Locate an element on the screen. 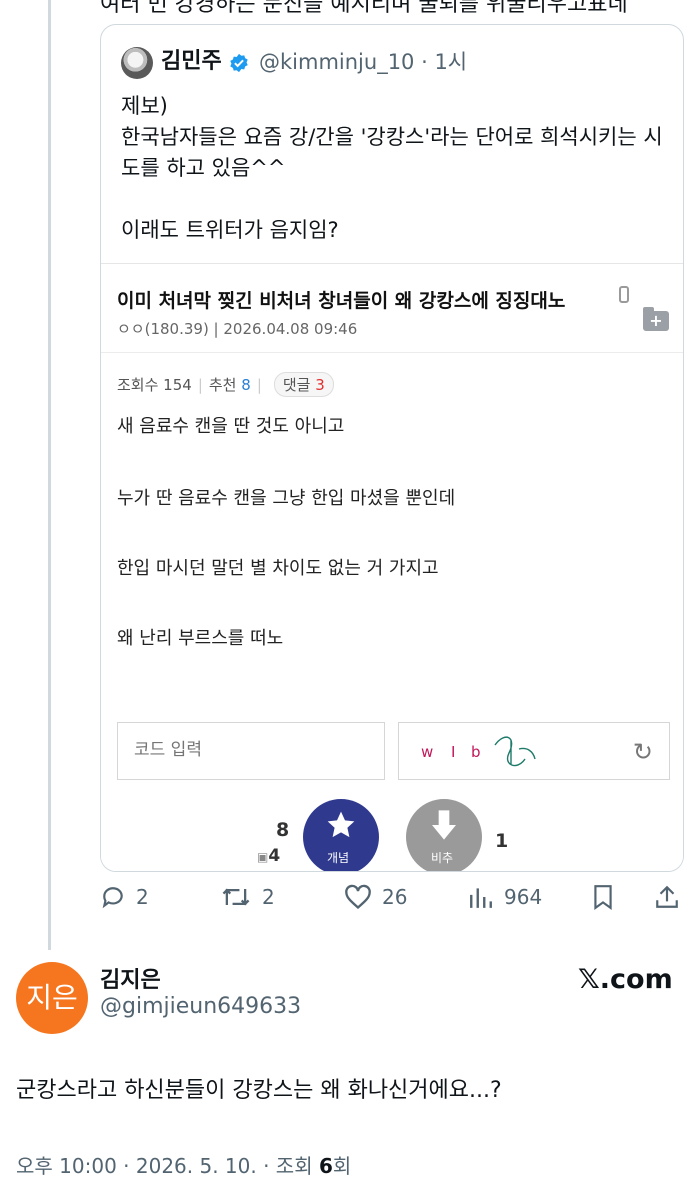  article-line: 왜 난리 부르스를 떠노 is located at coordinates (200, 638).